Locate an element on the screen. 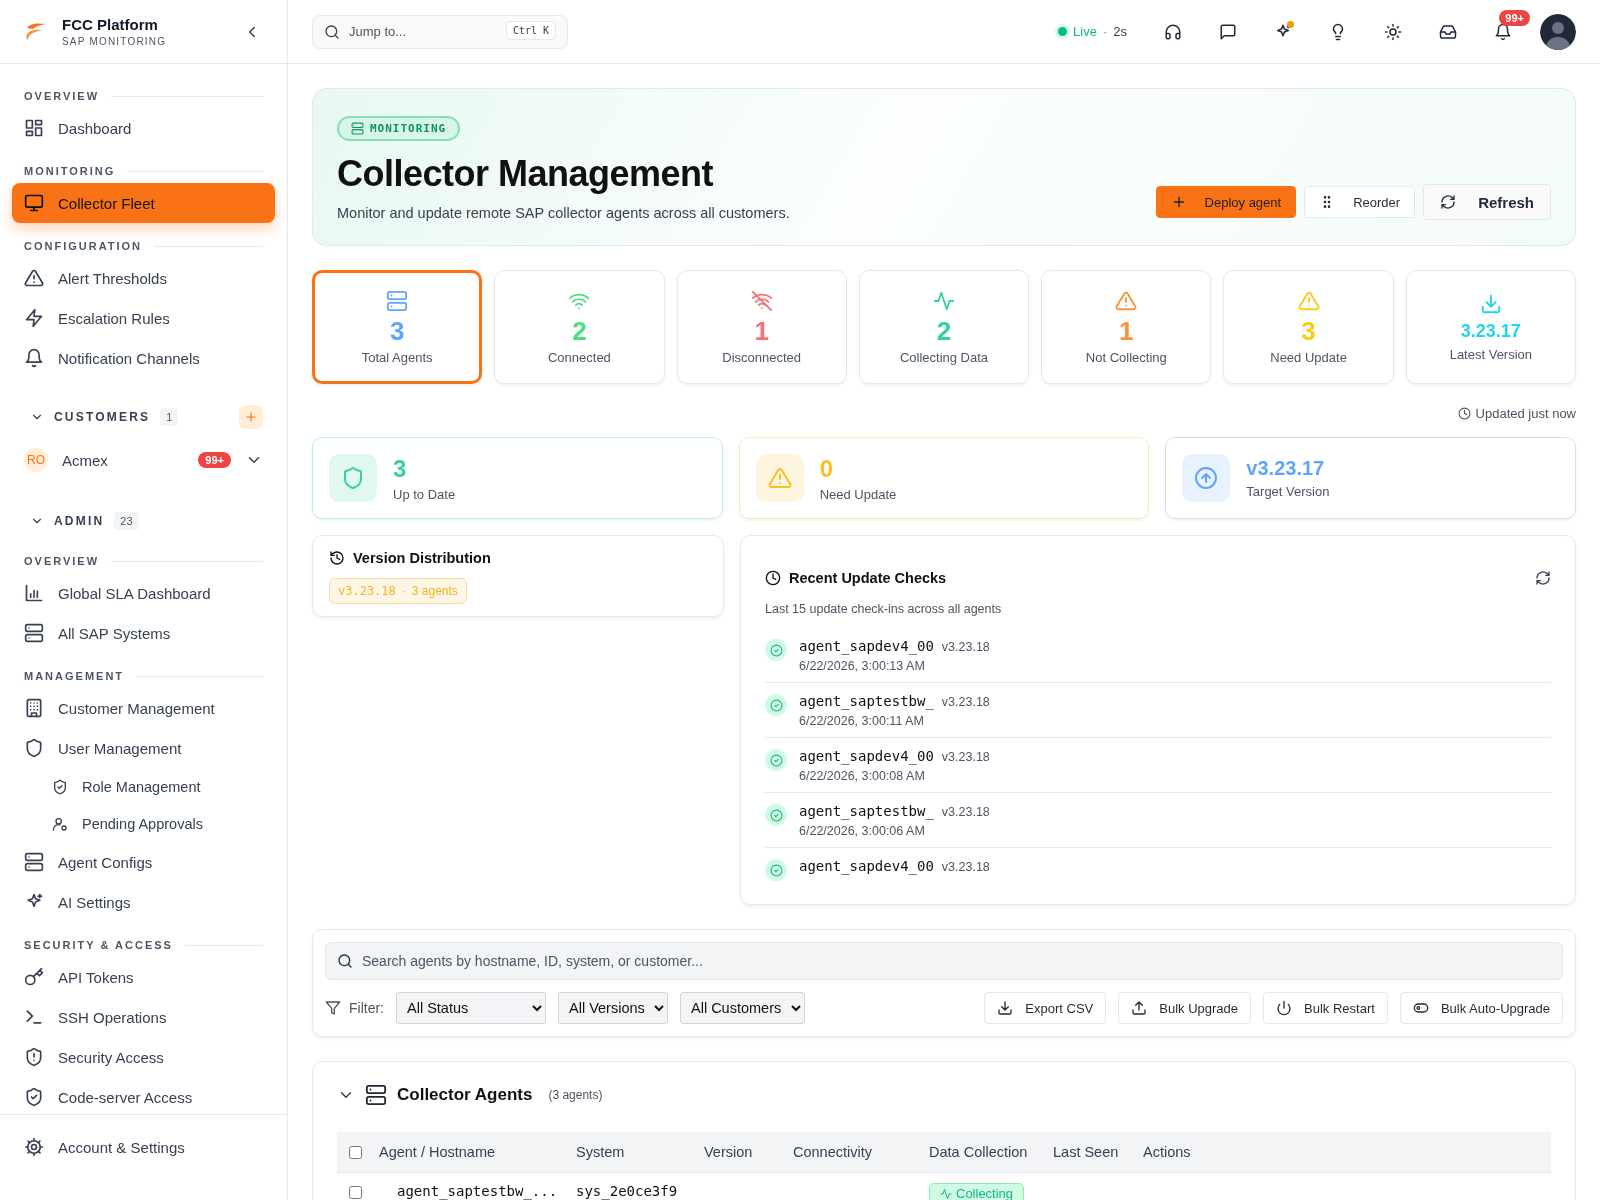  version-chip: v3.23.18 · 3 agents is located at coordinates (398, 591).